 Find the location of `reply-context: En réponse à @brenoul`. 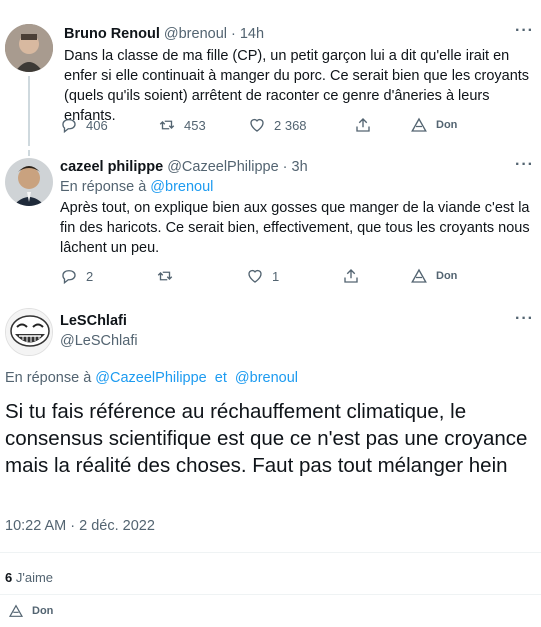

reply-context: En réponse à @brenoul is located at coordinates (136, 187).